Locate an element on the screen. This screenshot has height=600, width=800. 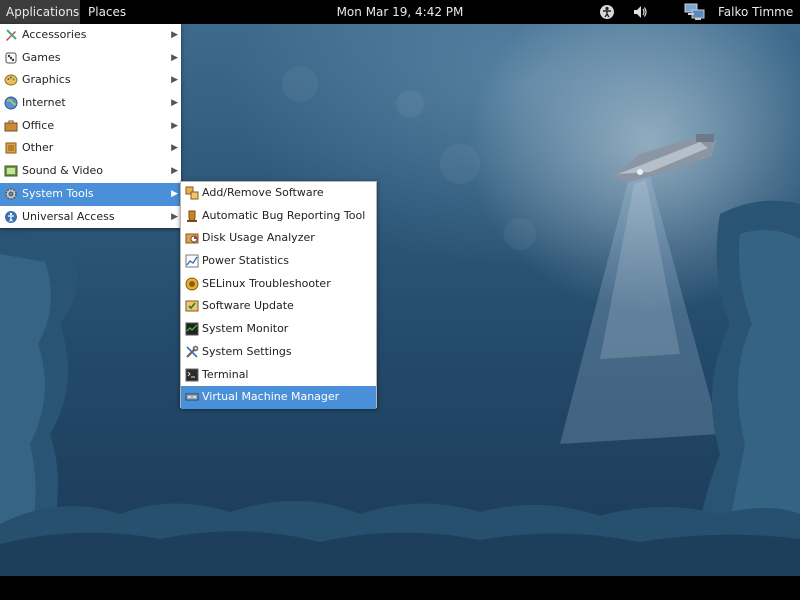
menu-item-sound-video: Sound & Video ▶ is located at coordinates (90, 171).